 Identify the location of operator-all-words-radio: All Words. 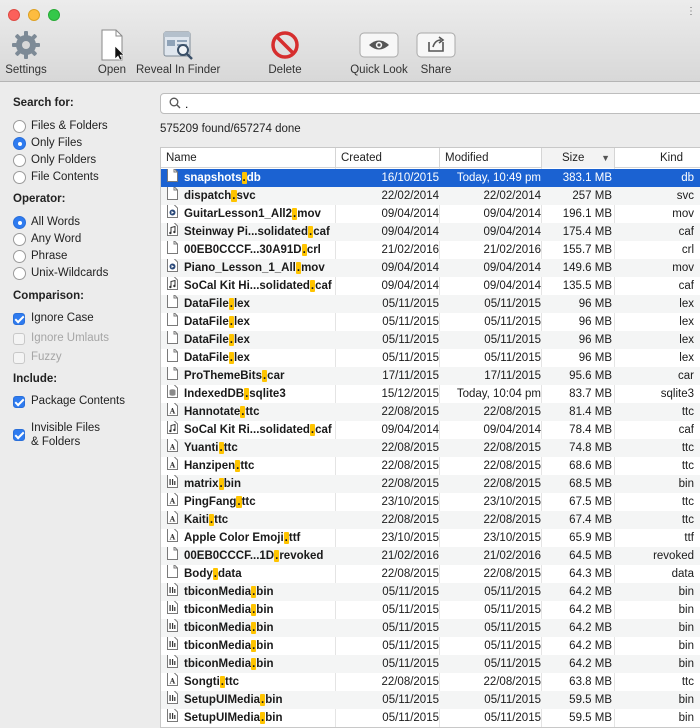
(46, 222).